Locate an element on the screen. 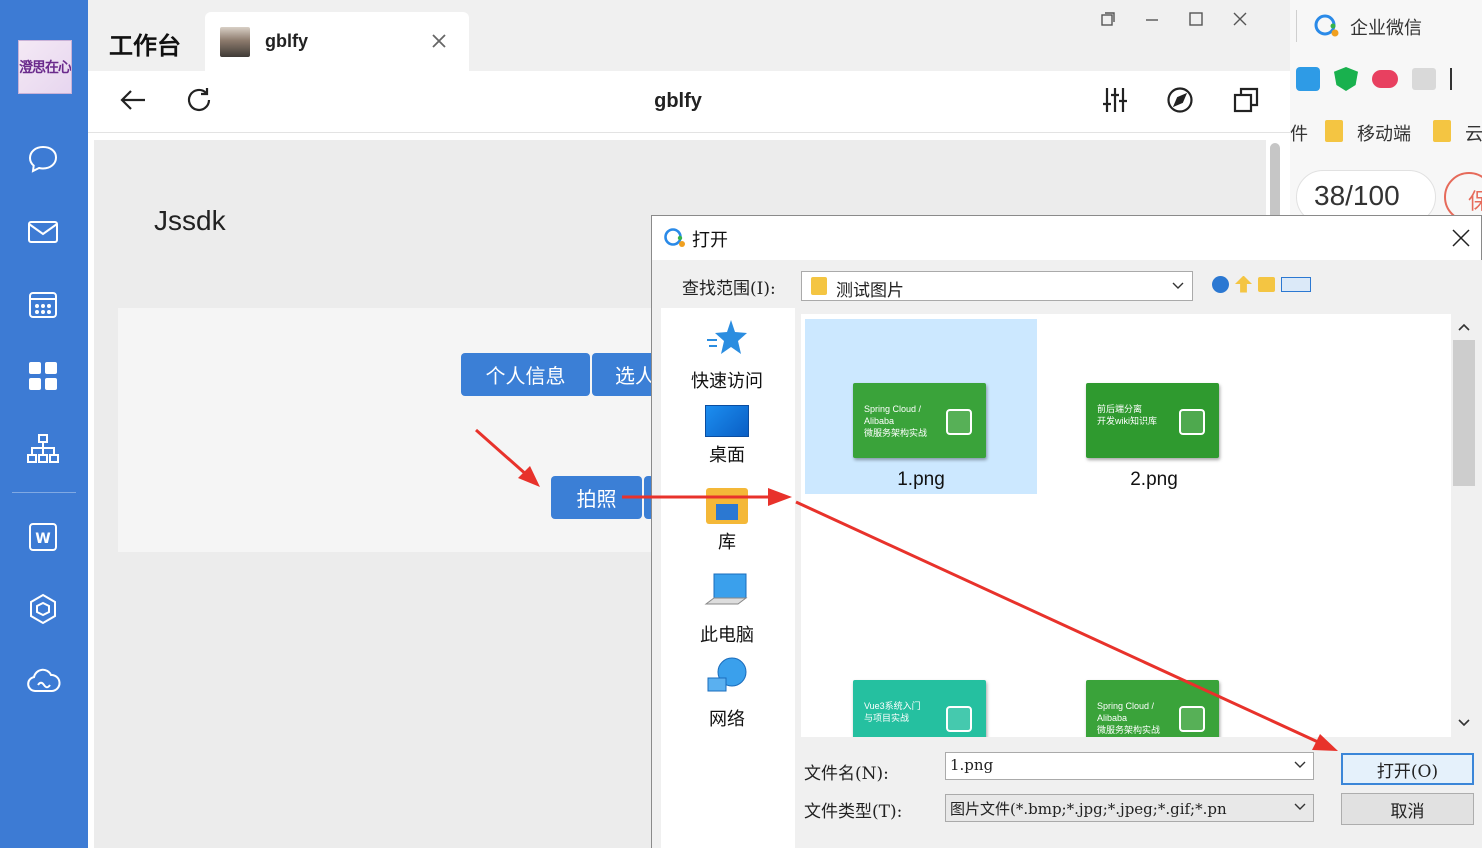 This screenshot has height=848, width=1482. tab-label: gblfy is located at coordinates (286, 41).